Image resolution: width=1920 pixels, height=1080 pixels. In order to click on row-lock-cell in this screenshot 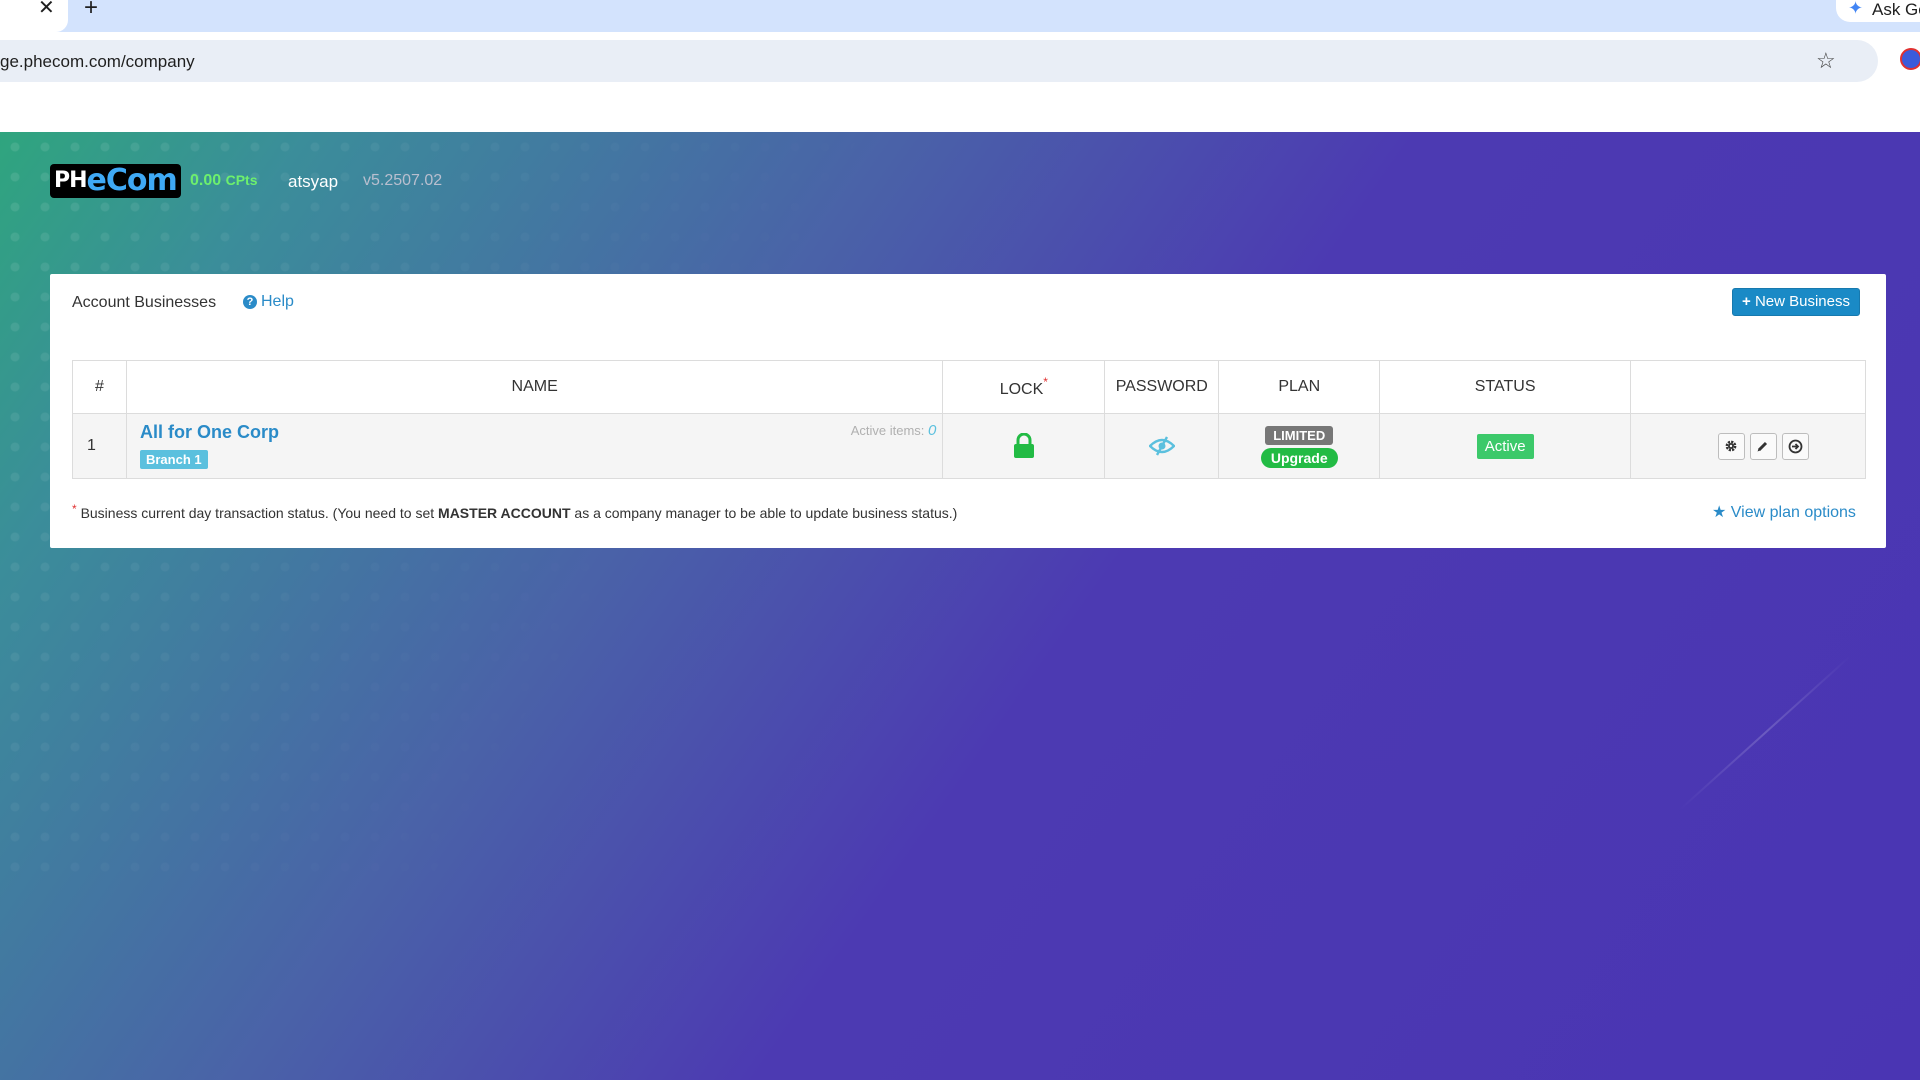, I will do `click(1024, 446)`.